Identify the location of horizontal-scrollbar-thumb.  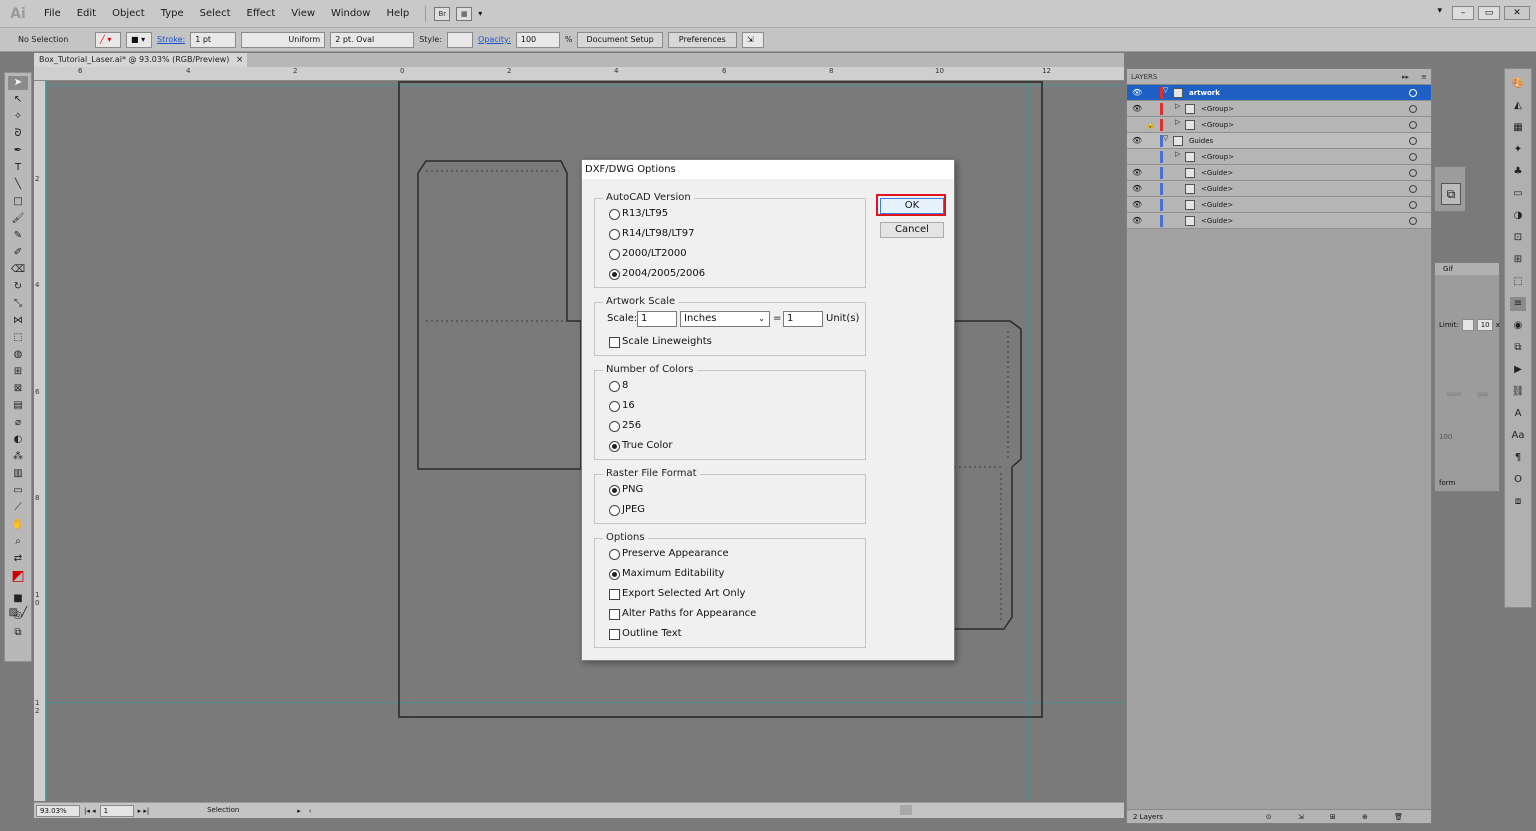
(906, 810).